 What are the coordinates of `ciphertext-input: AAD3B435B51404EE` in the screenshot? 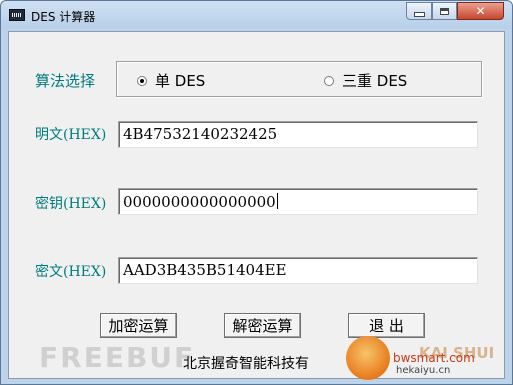 It's located at (298, 270).